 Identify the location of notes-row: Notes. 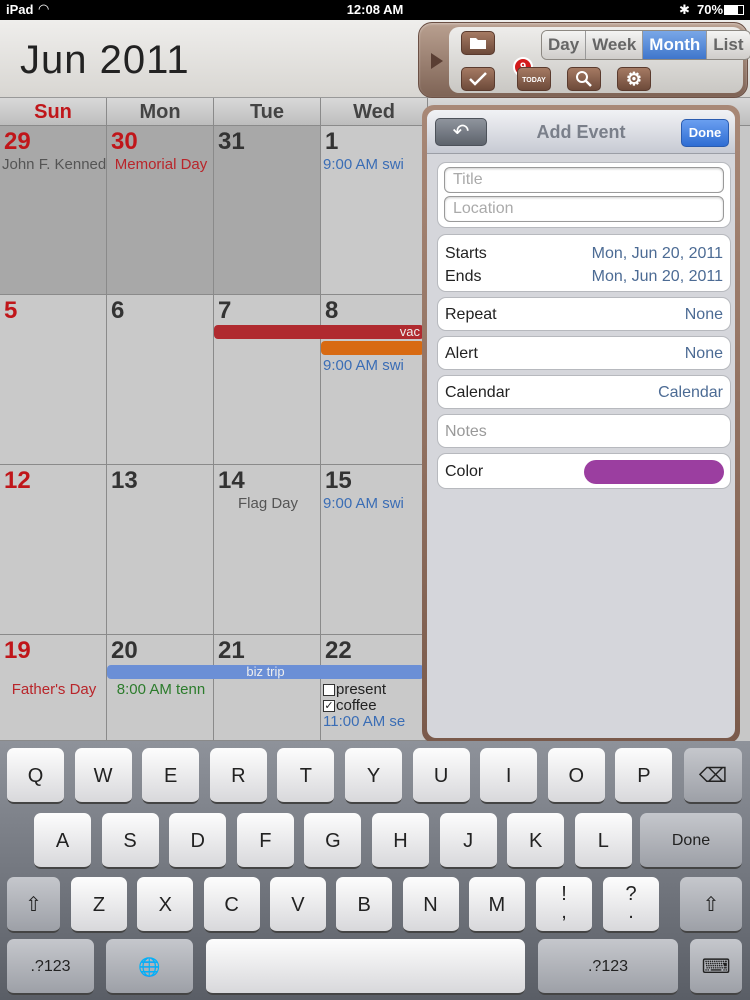
(584, 431).